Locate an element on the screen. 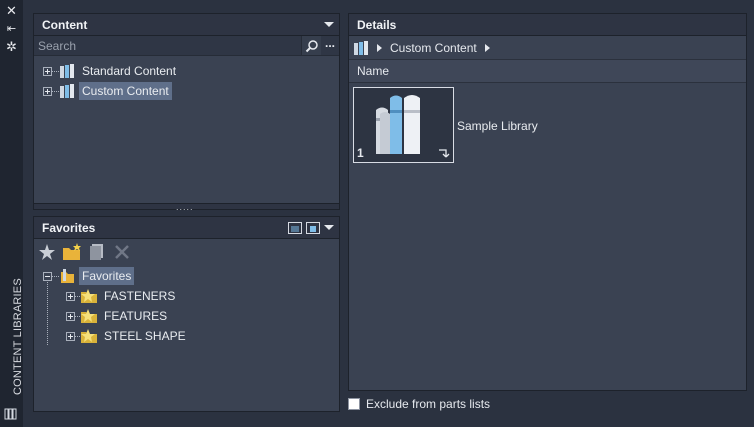 The image size is (754, 427). palette-title: CONTENT LIBRARIES is located at coordinates (18, 336).